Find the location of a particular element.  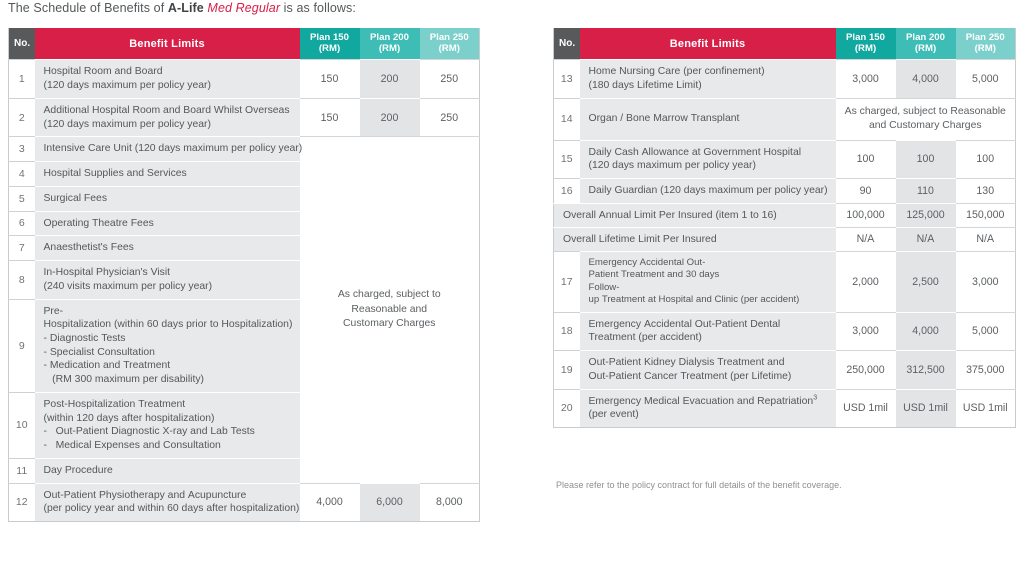

as-charged-line: As charged, subject to Reasonable is located at coordinates (925, 111).